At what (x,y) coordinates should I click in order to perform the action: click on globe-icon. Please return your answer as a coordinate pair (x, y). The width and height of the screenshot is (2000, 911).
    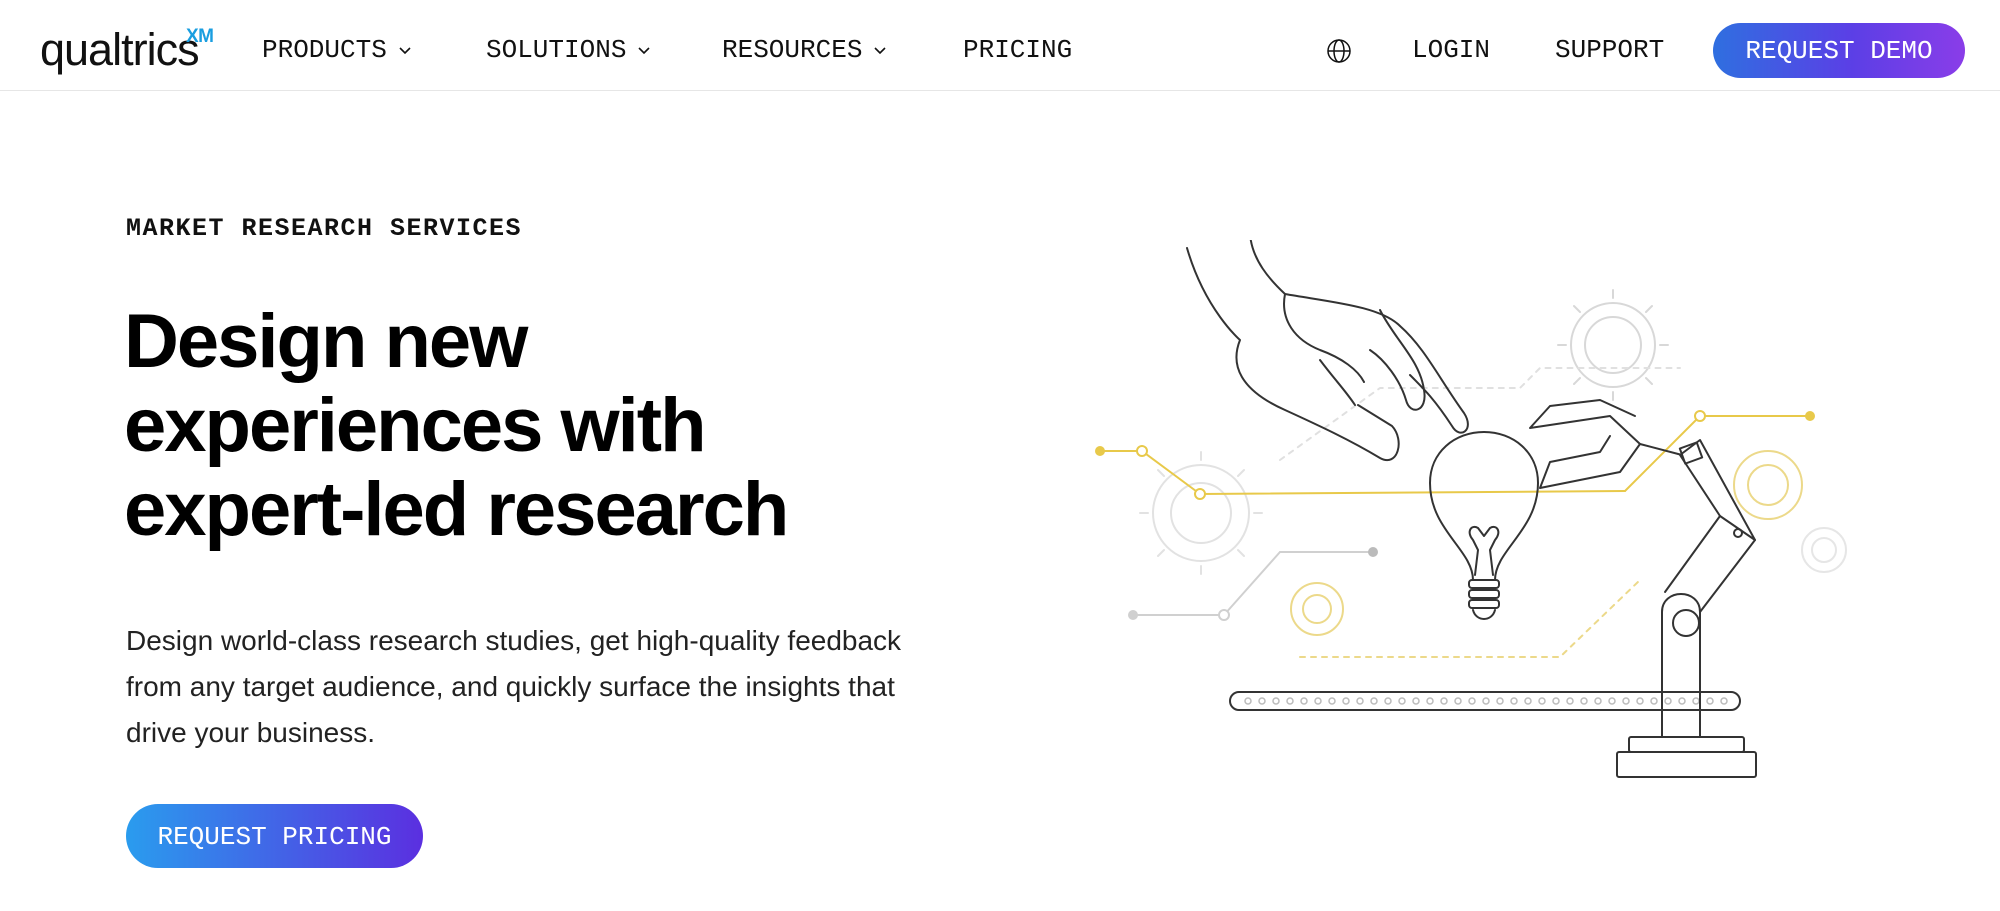
    Looking at the image, I should click on (1339, 51).